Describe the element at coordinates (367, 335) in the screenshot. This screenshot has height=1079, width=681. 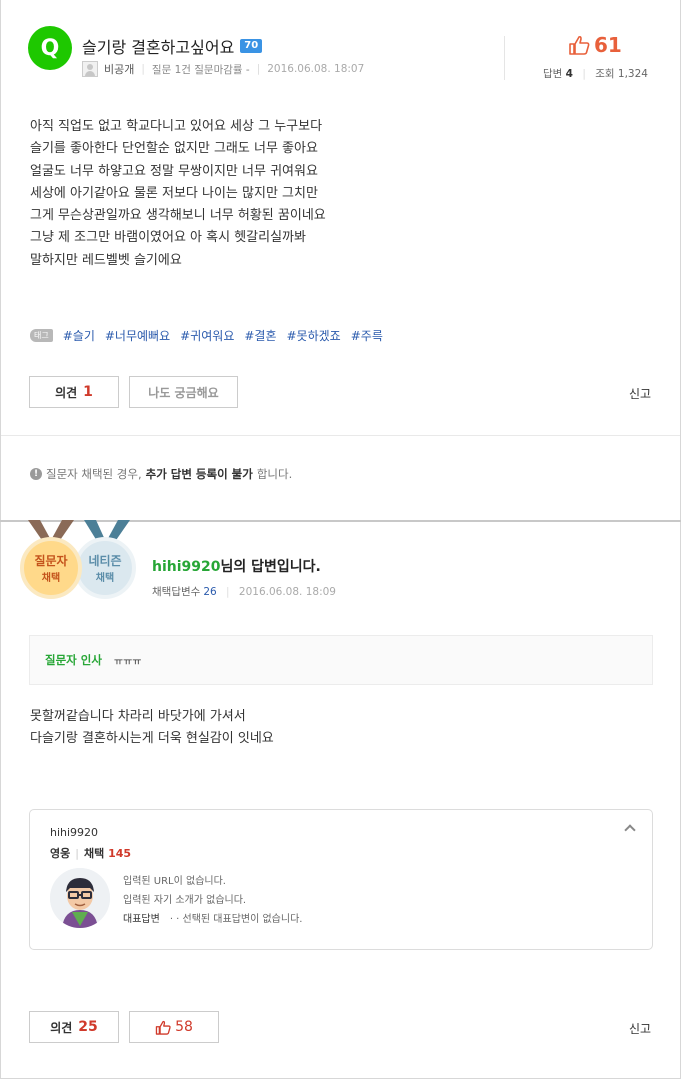
I see `tag-item: #주륵` at that location.